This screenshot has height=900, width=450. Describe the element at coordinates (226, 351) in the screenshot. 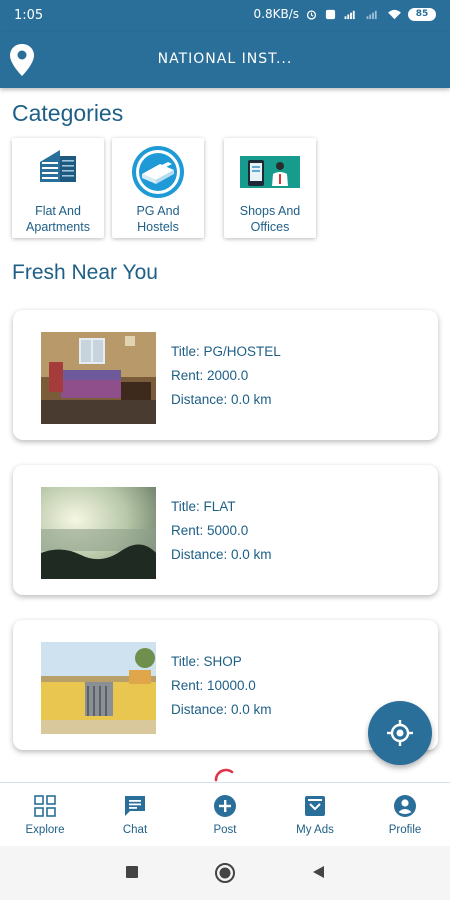

I see `listing-title: Title: PG/HOSTEL` at that location.